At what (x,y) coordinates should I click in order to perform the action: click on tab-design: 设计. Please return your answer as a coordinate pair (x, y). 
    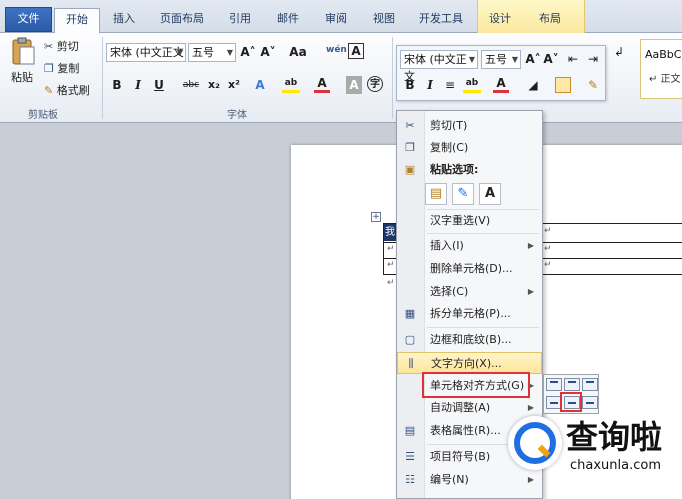
    Looking at the image, I should click on (500, 20).